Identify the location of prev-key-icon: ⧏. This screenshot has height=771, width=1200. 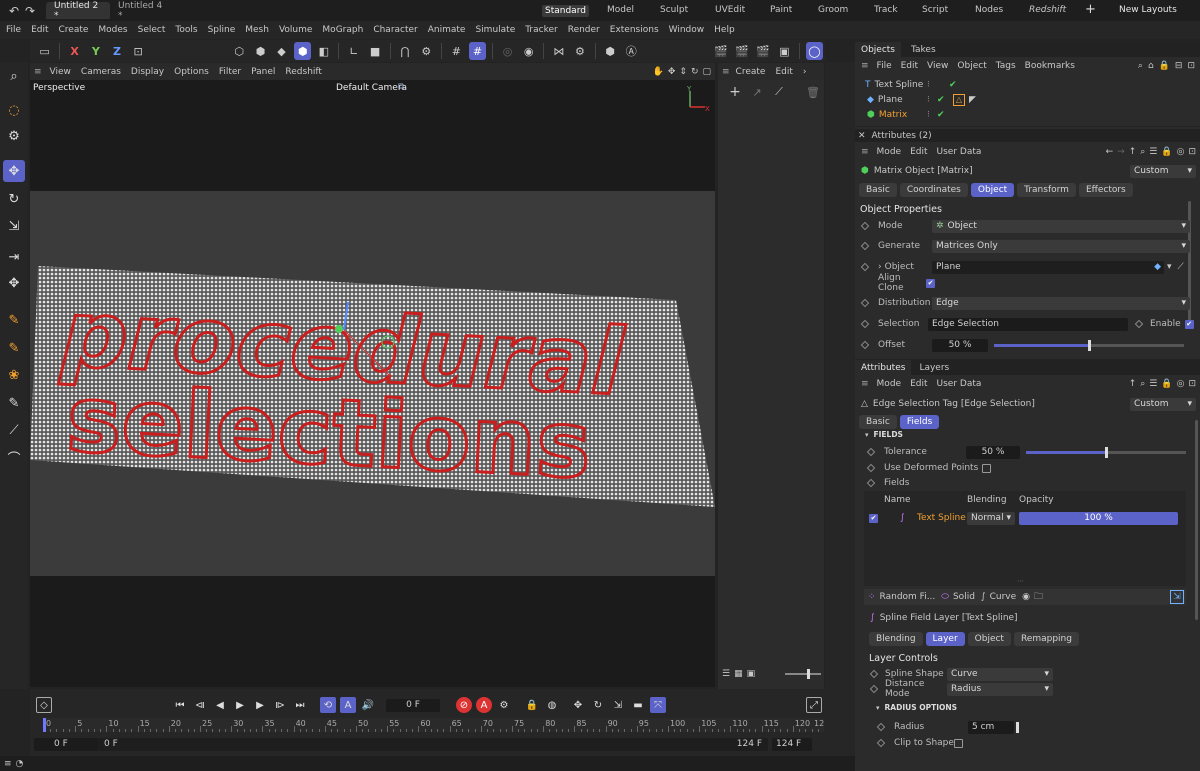
(200, 705).